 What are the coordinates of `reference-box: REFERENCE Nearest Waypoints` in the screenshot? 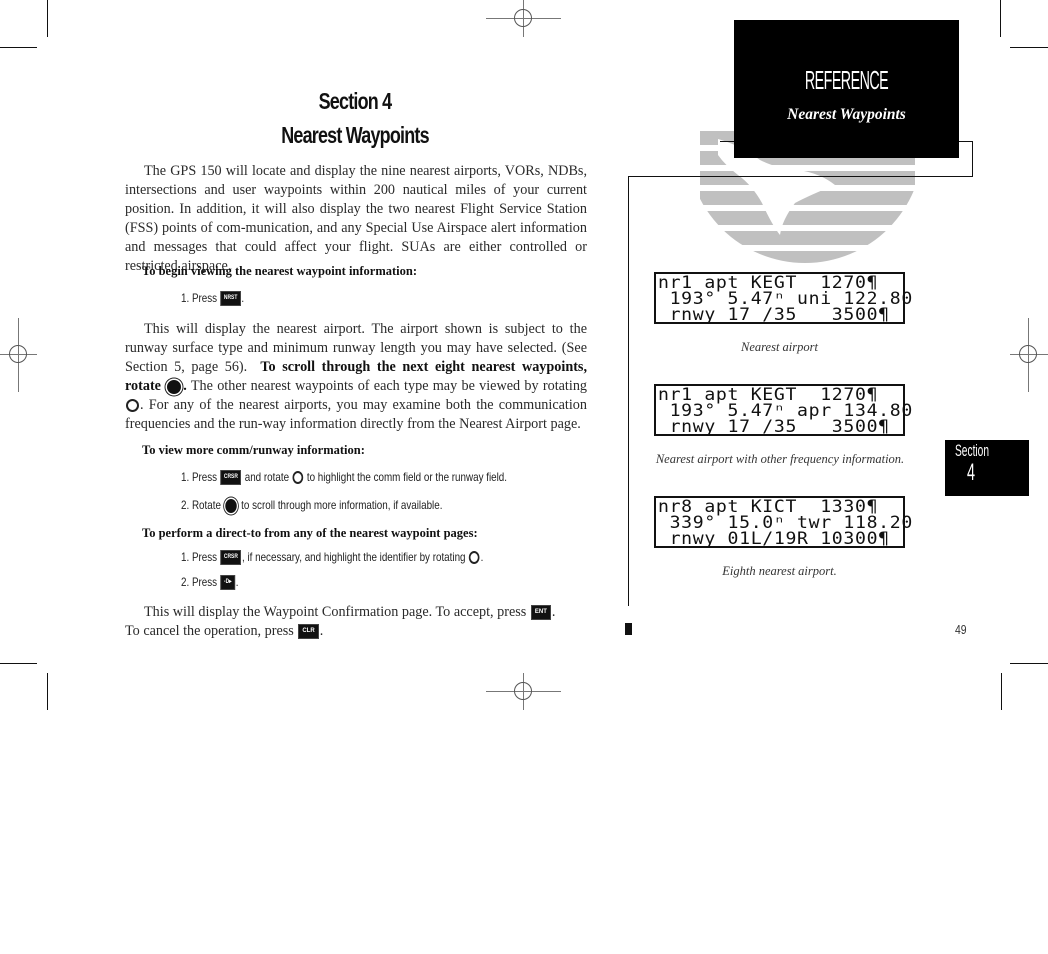 It's located at (846, 89).